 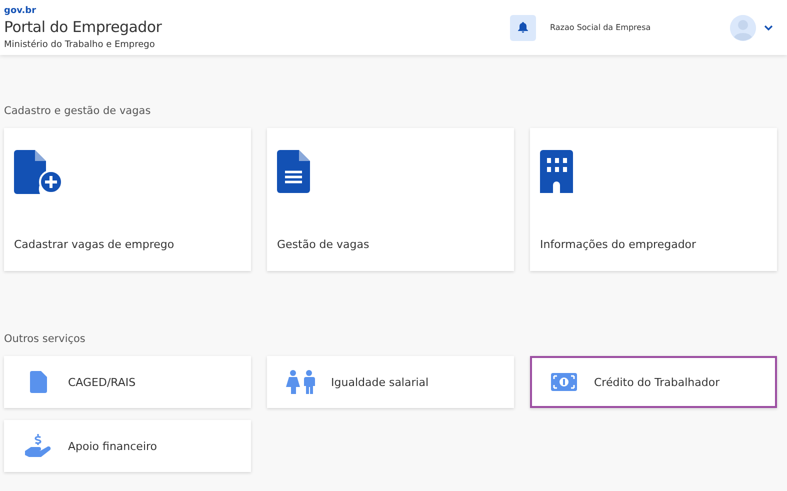 What do you see at coordinates (390, 199) in the screenshot?
I see `service-card: Gestão de vagas` at bounding box center [390, 199].